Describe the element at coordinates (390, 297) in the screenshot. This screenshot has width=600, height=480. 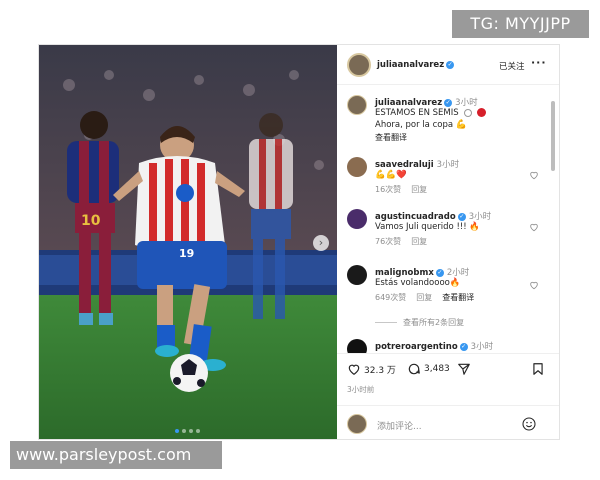
I see `comment-likes: 649次赞` at that location.